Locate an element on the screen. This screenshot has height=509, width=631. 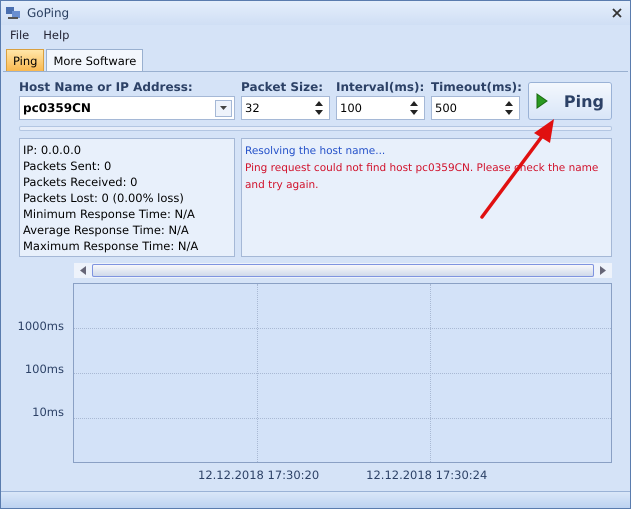
field-label: Interval(ms): is located at coordinates (380, 87).